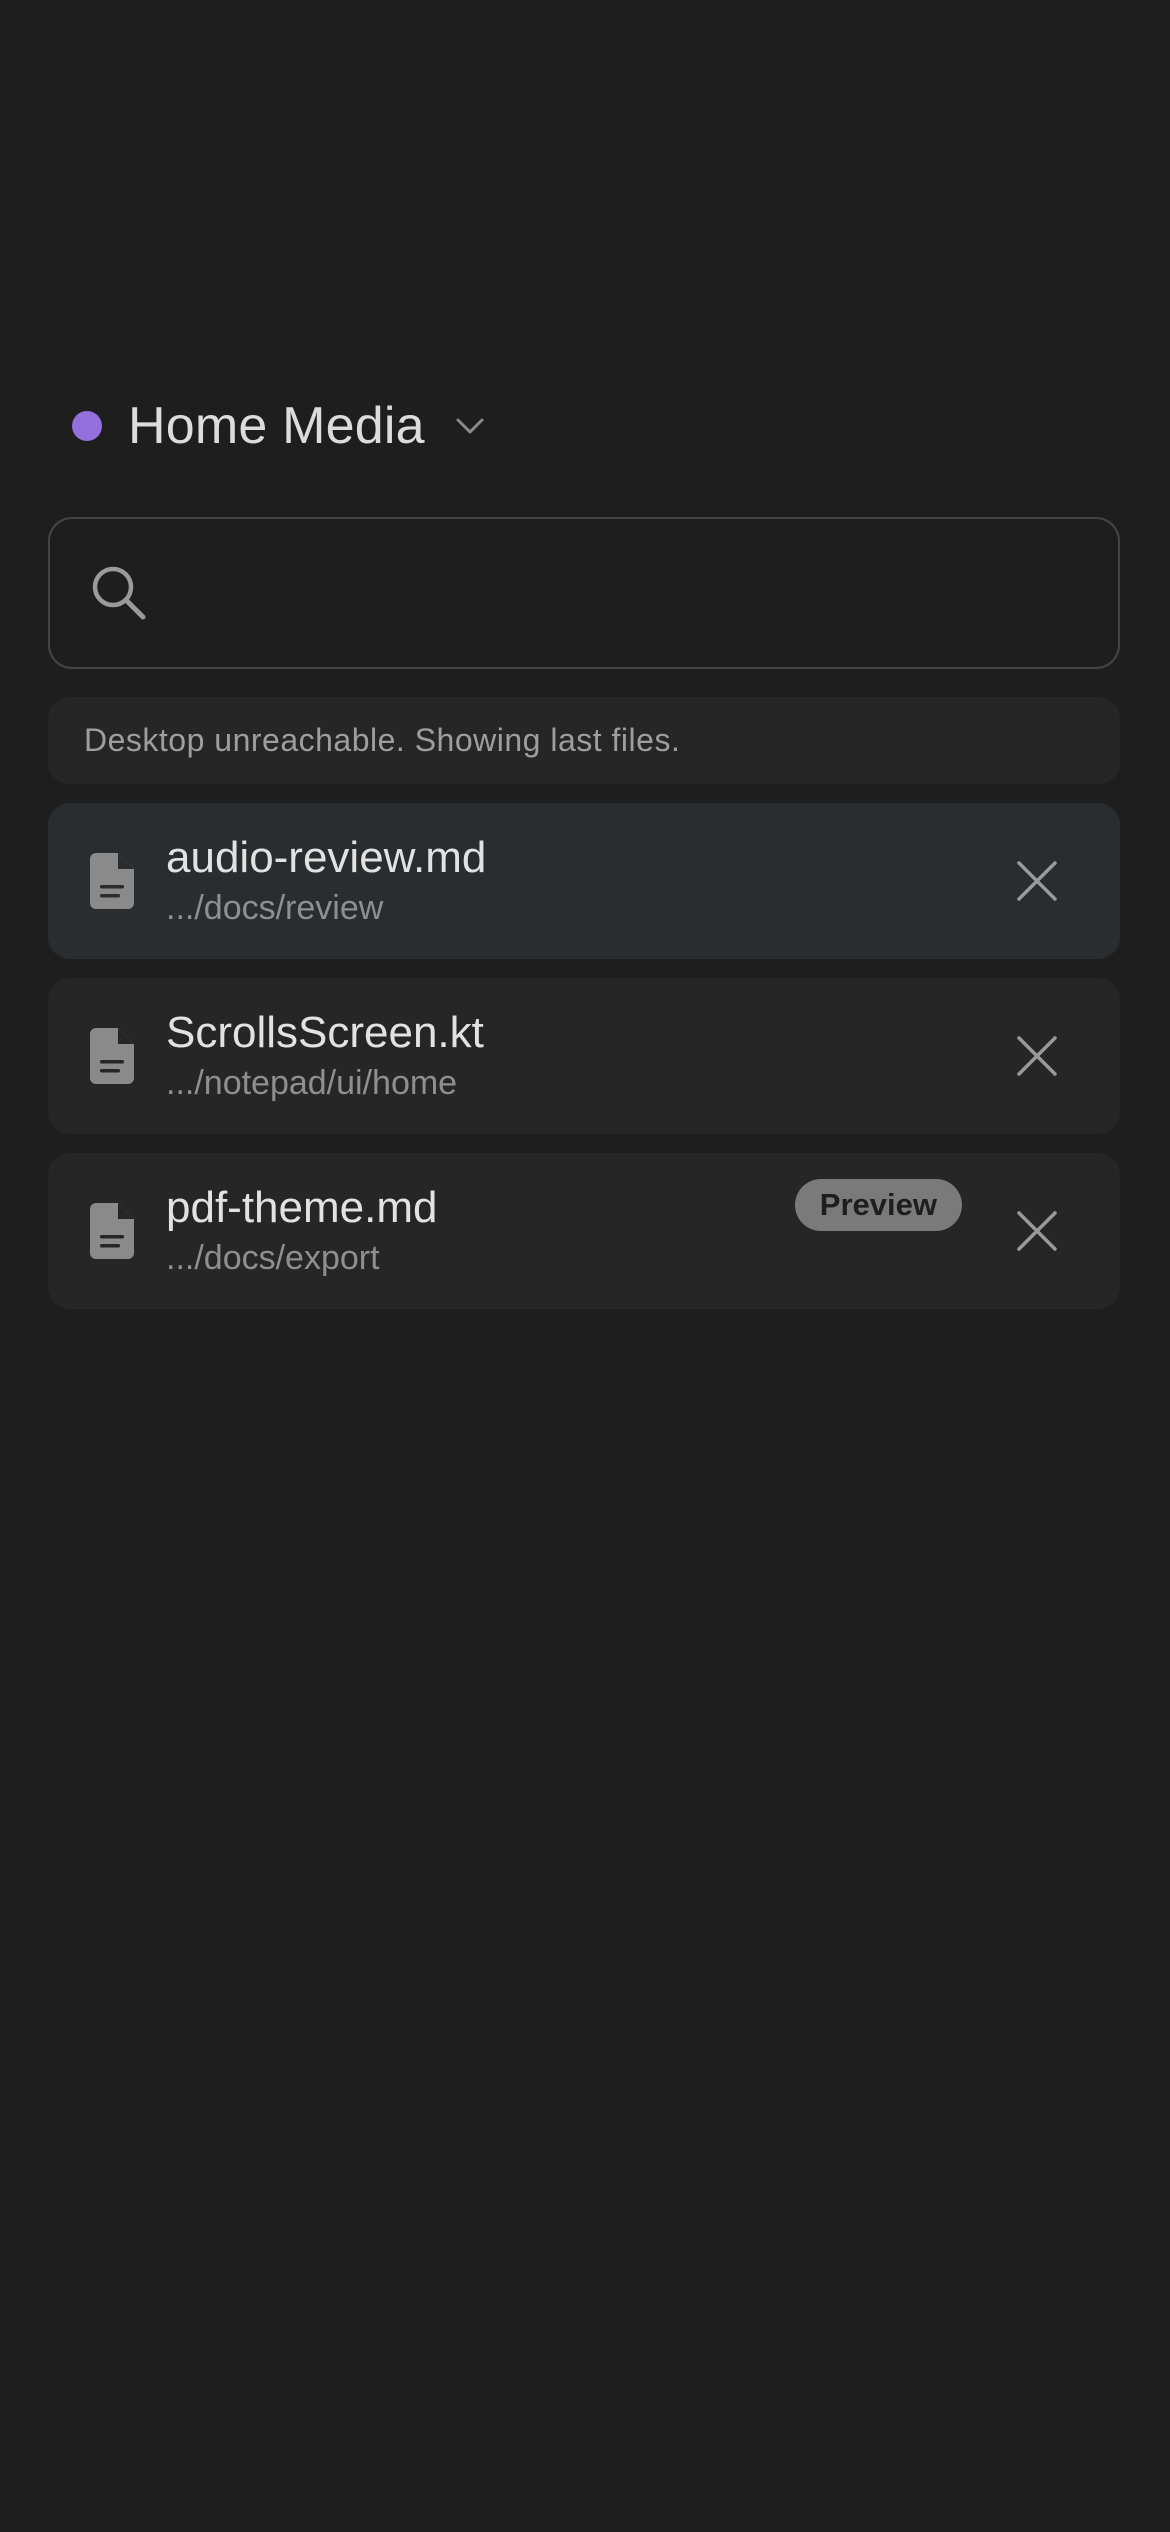  I want to click on file-name: ScrollsScreen.kt, so click(325, 1032).